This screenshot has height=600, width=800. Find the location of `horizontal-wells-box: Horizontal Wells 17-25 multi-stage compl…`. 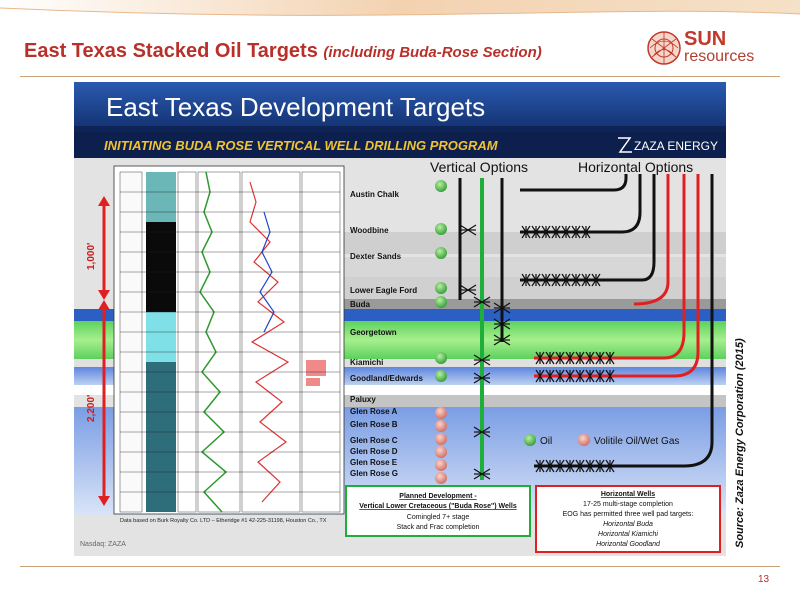

horizontal-wells-box: Horizontal Wells 17-25 multi-stage compl… is located at coordinates (628, 519).